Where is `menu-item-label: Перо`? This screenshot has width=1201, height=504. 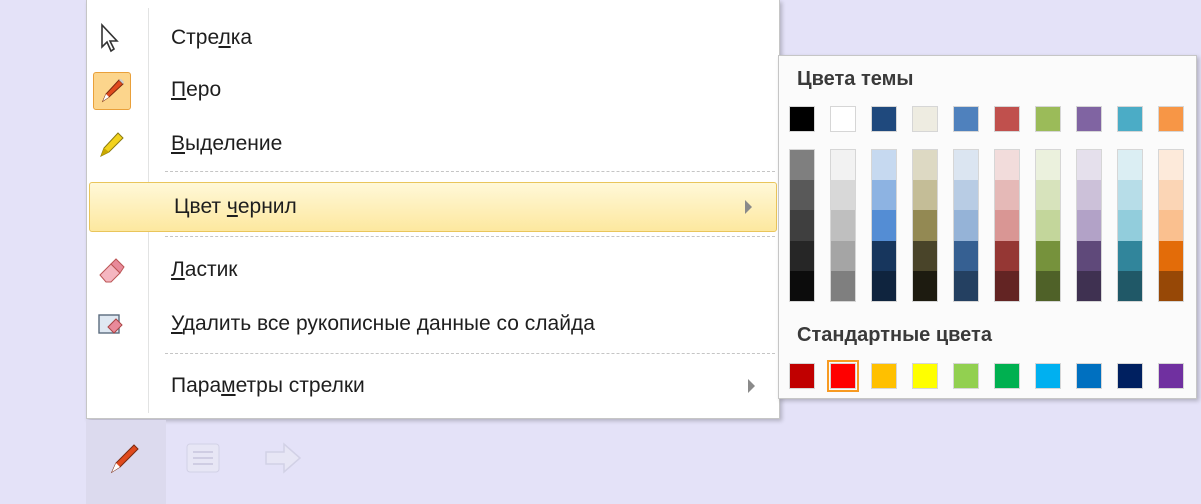
menu-item-label: Перо is located at coordinates (196, 89).